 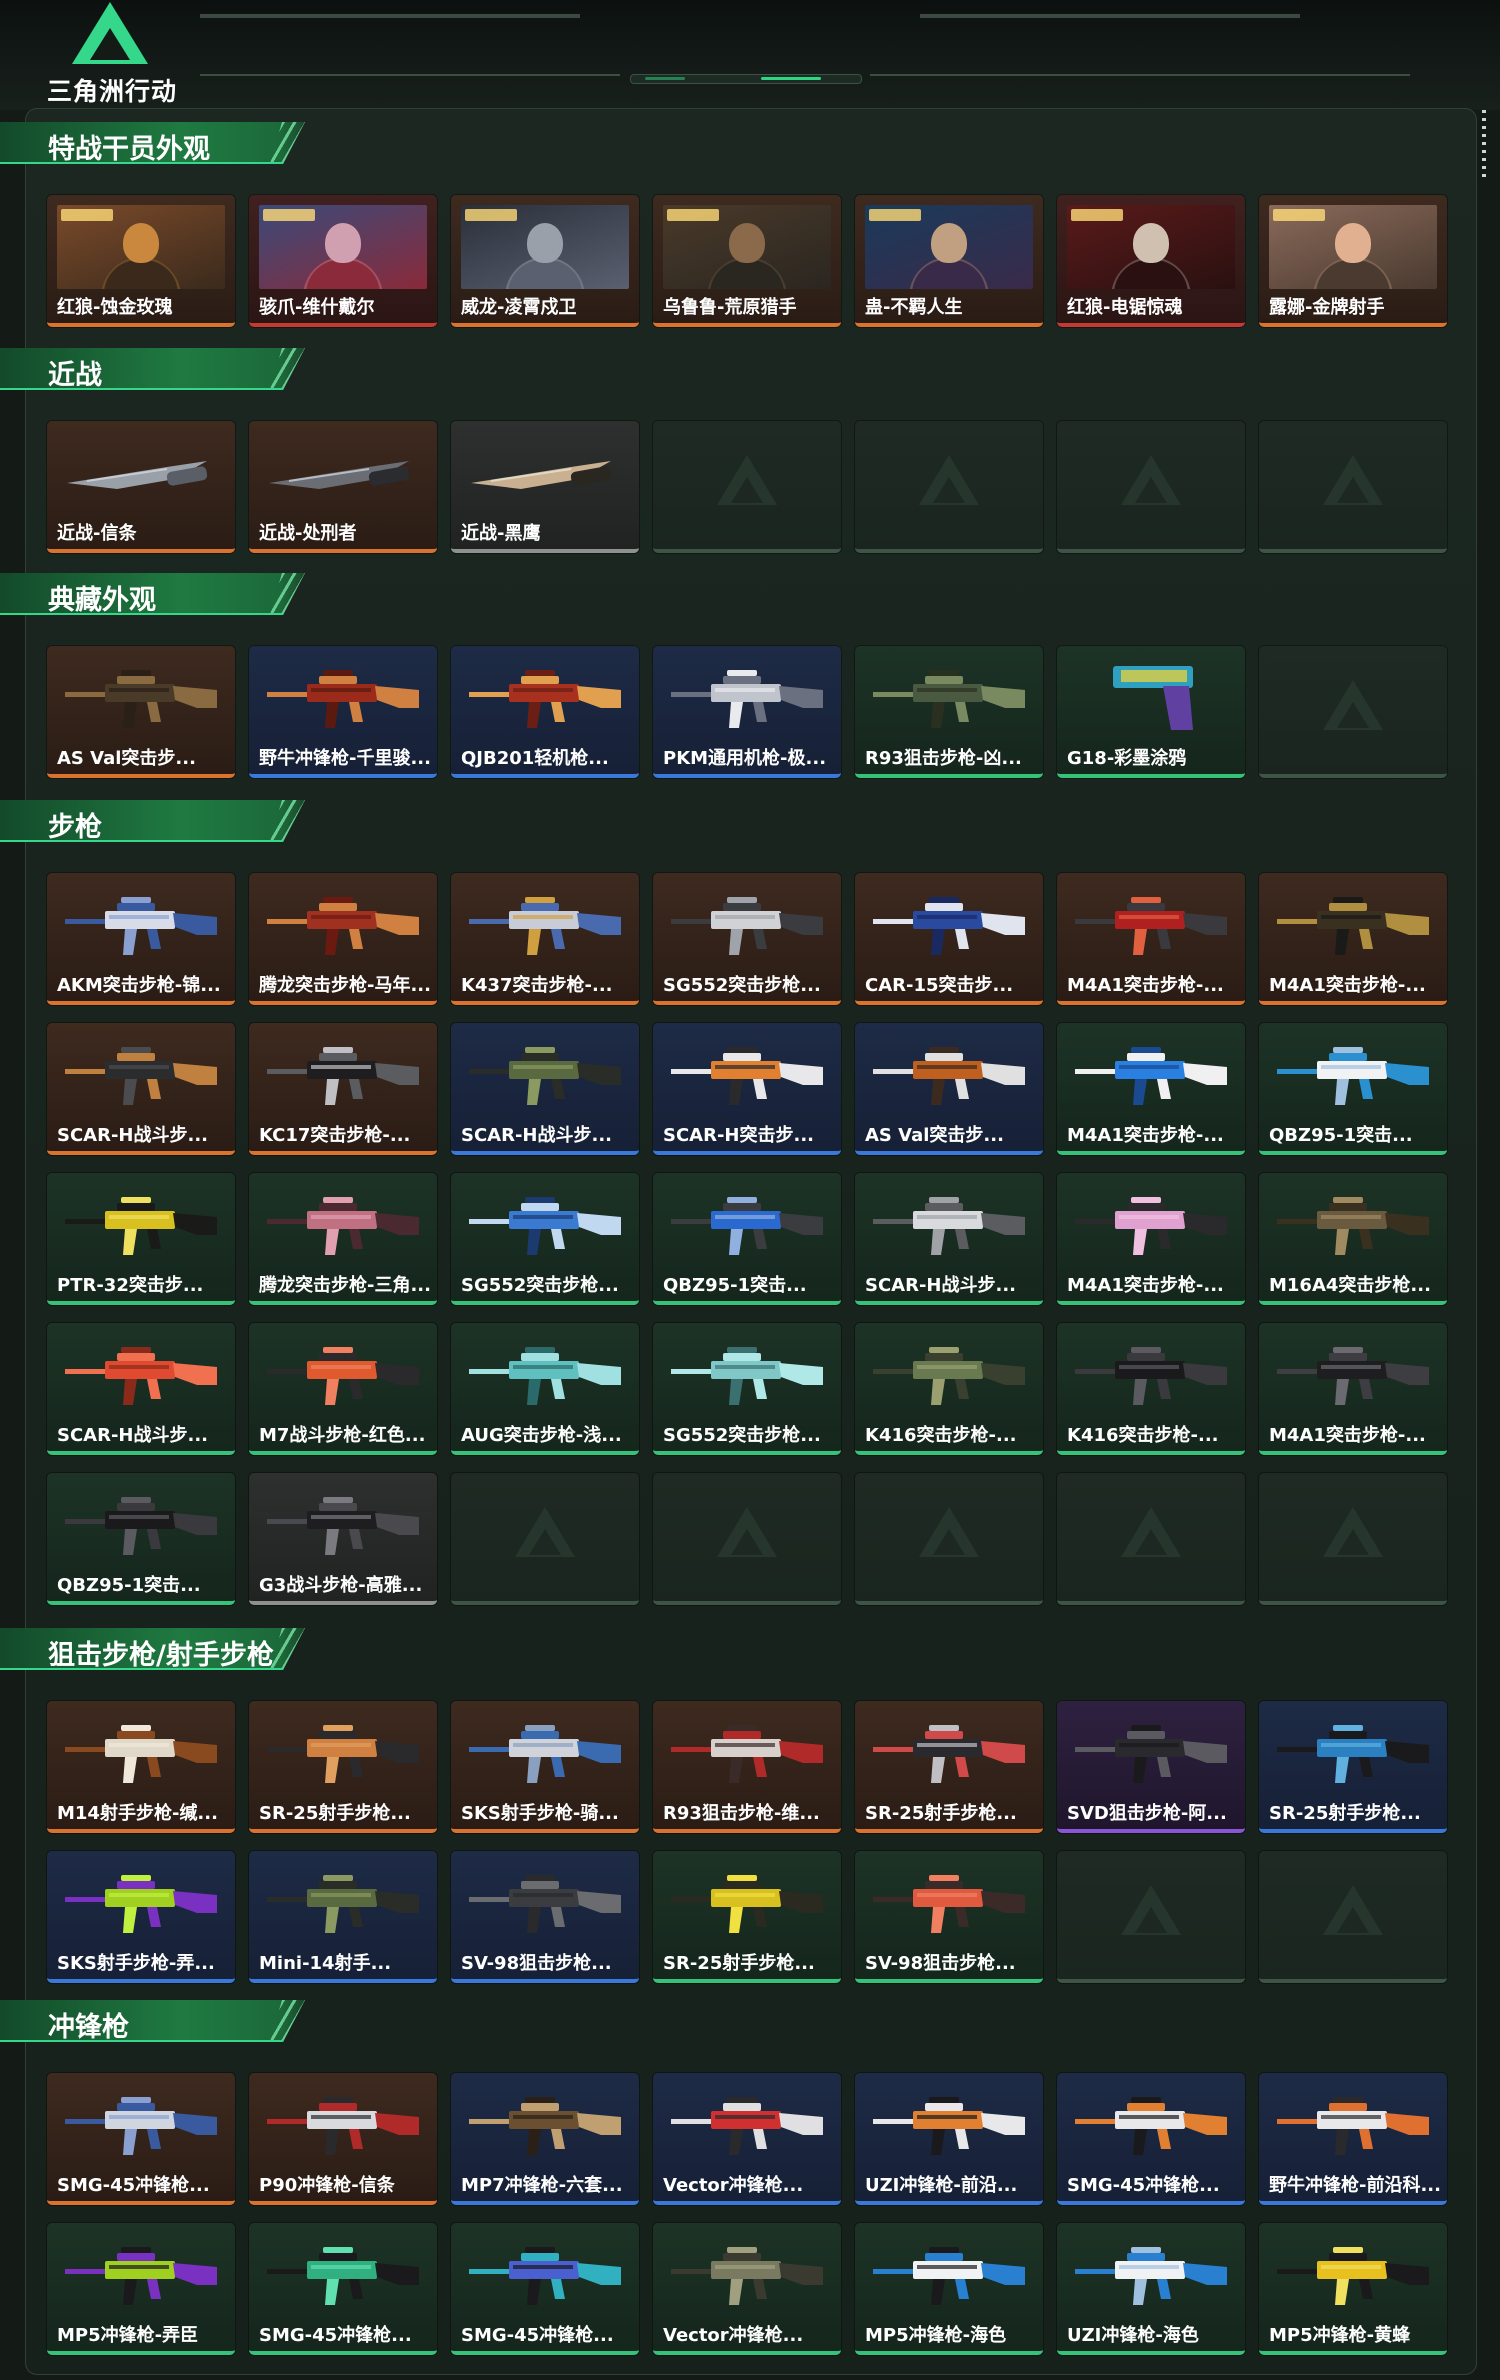 I want to click on scrollbar, so click(x=1484, y=145).